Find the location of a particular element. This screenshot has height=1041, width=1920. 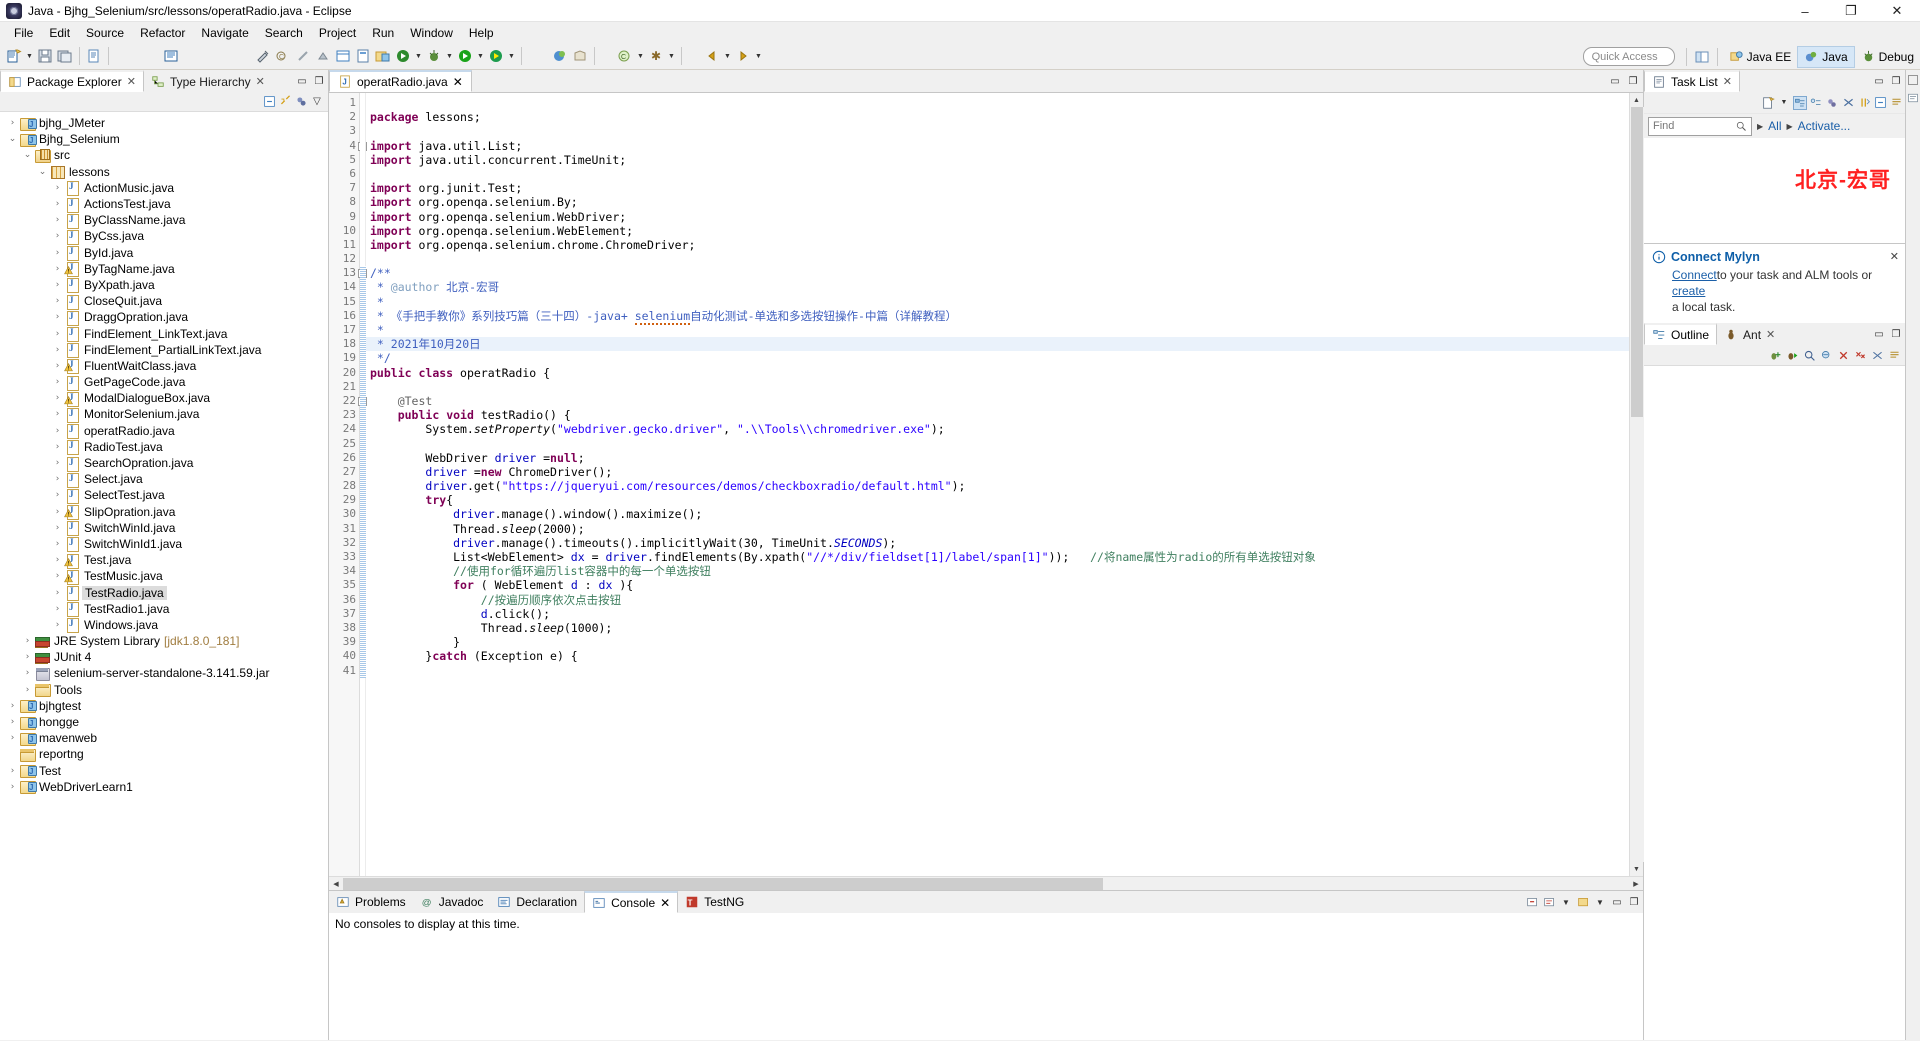

external-tools-icon is located at coordinates (263, 56).